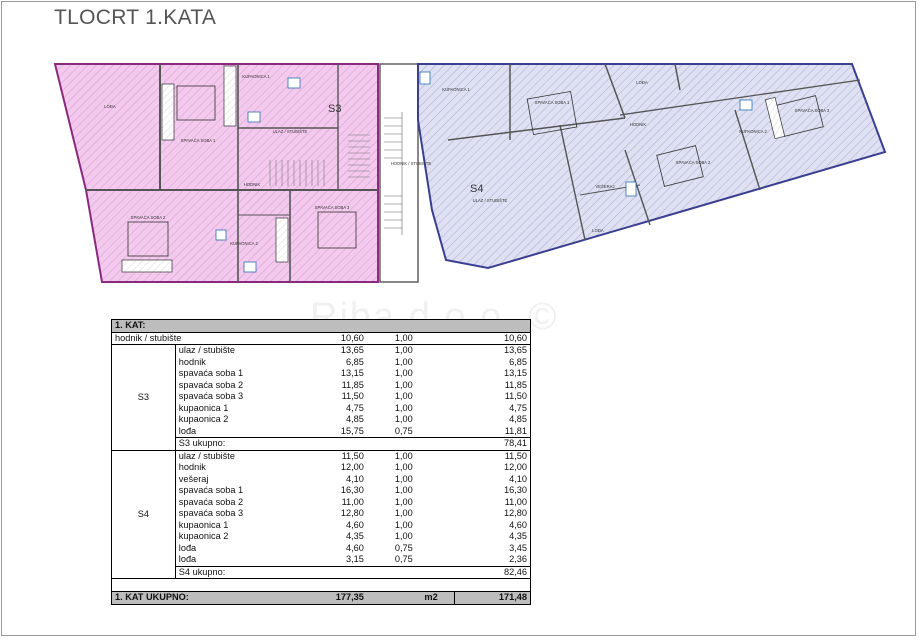 The image size is (919, 639). I want to click on area-value: 4,60, so click(355, 547).